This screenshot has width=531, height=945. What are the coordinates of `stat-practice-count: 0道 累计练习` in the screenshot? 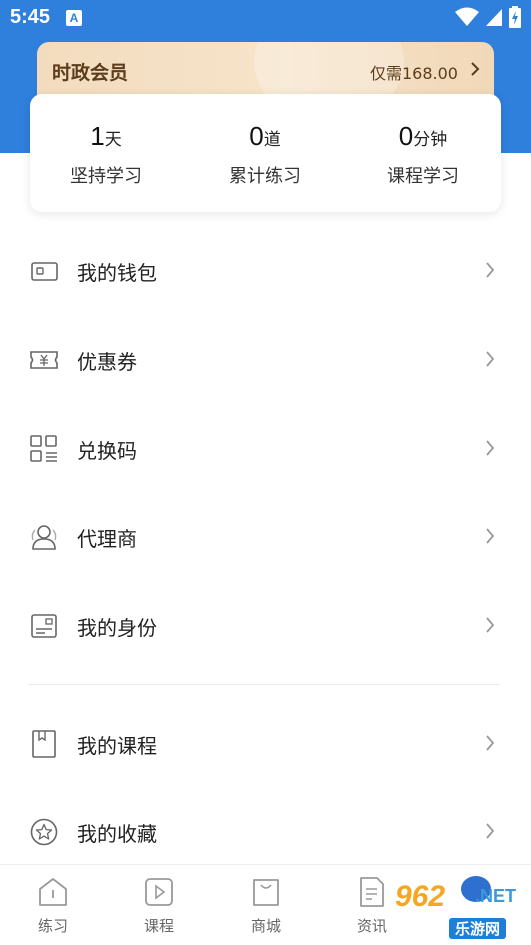 It's located at (265, 154).